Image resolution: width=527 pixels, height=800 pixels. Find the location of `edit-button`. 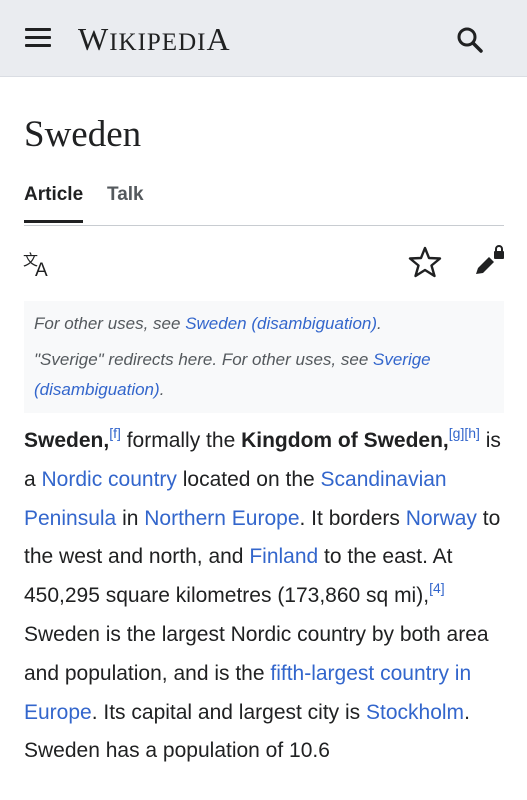

edit-button is located at coordinates (490, 262).